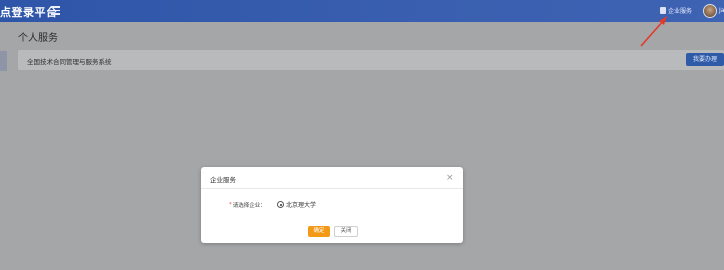 The image size is (724, 270). What do you see at coordinates (332, 205) in the screenshot?
I see `enterprise-service-dialog: 企业服务 × * 请选择企业： 北京理大学 确定 关闭` at bounding box center [332, 205].